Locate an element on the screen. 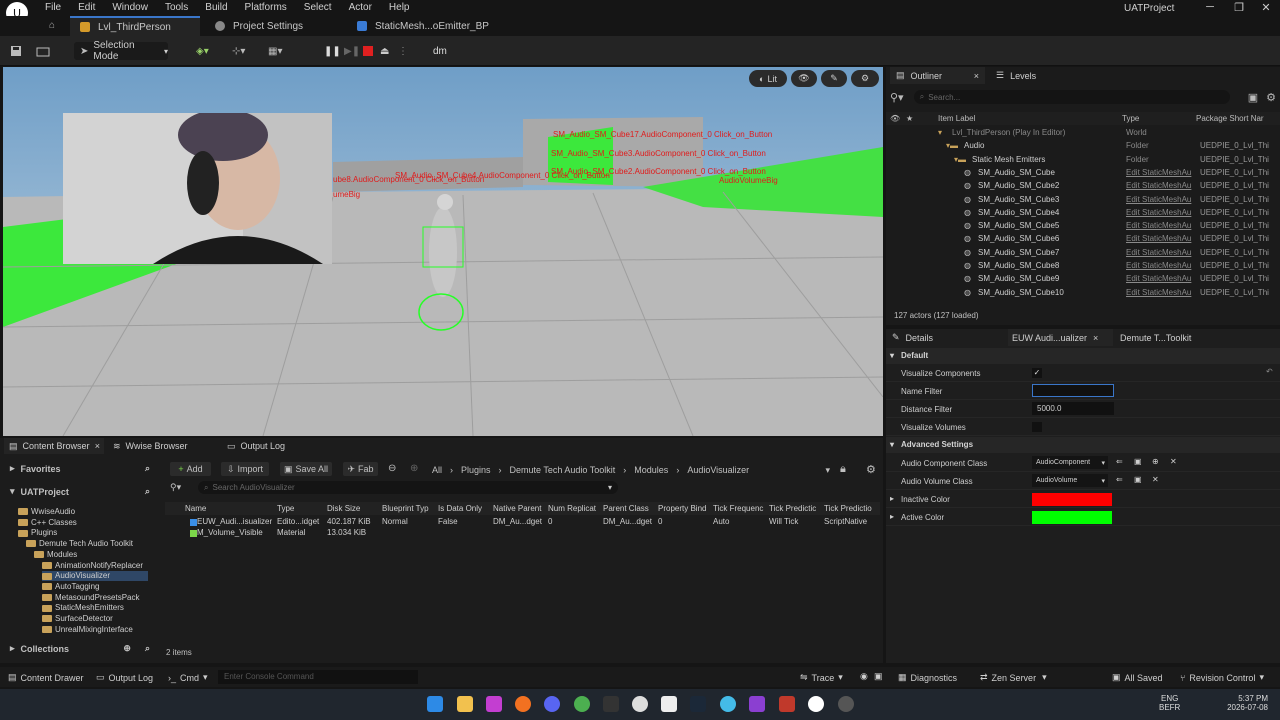  all-saved-button: ▣ All Saved is located at coordinates (1137, 677).